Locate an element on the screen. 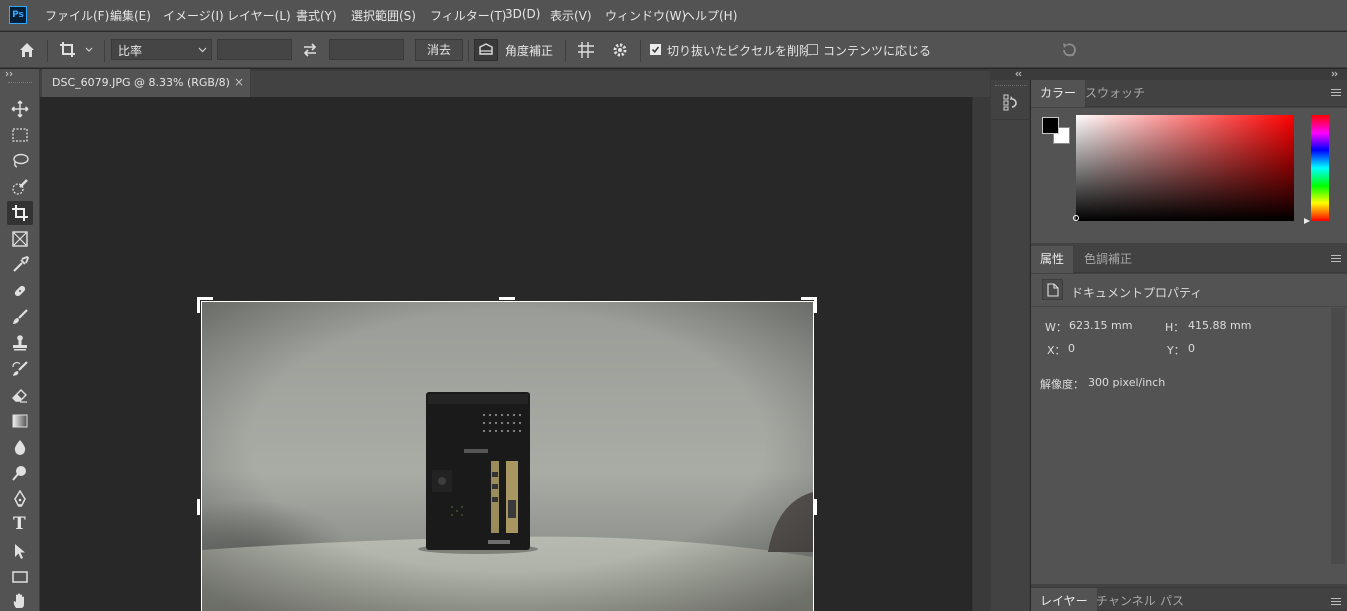 Image resolution: width=1347 pixels, height=611 pixels. menu-layer: レイヤー(L) is located at coordinates (259, 15).